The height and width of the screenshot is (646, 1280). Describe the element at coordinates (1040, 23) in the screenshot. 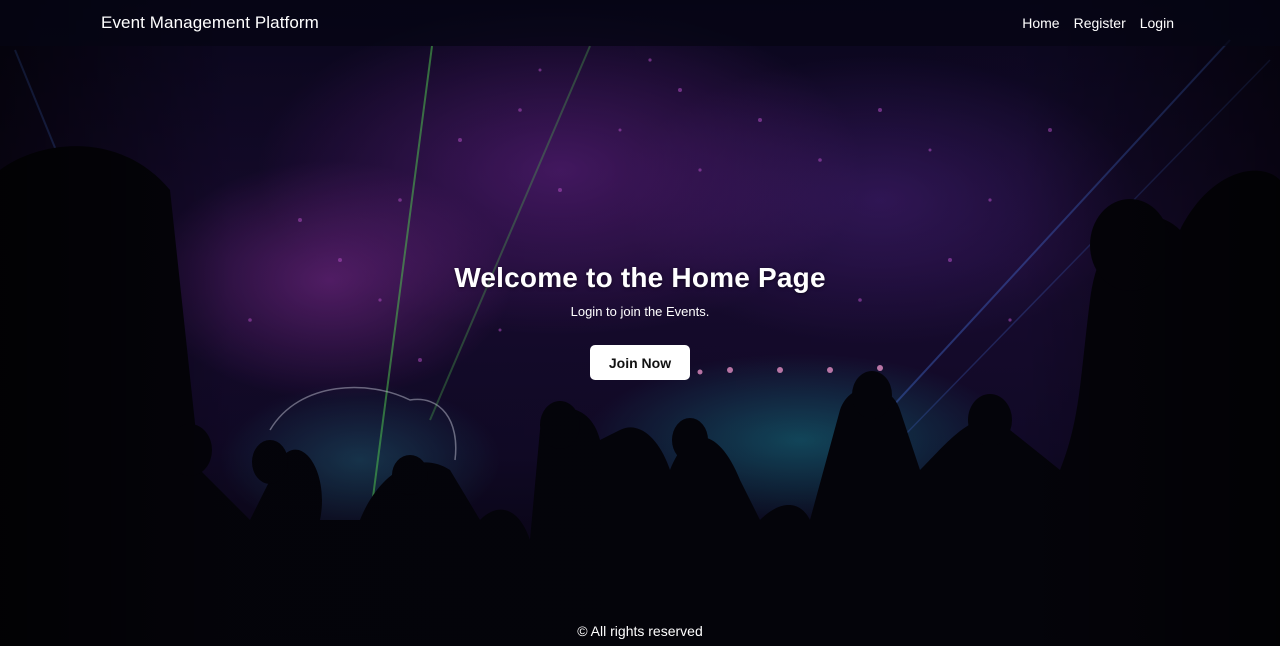

I see `nav-link-home: Home` at that location.